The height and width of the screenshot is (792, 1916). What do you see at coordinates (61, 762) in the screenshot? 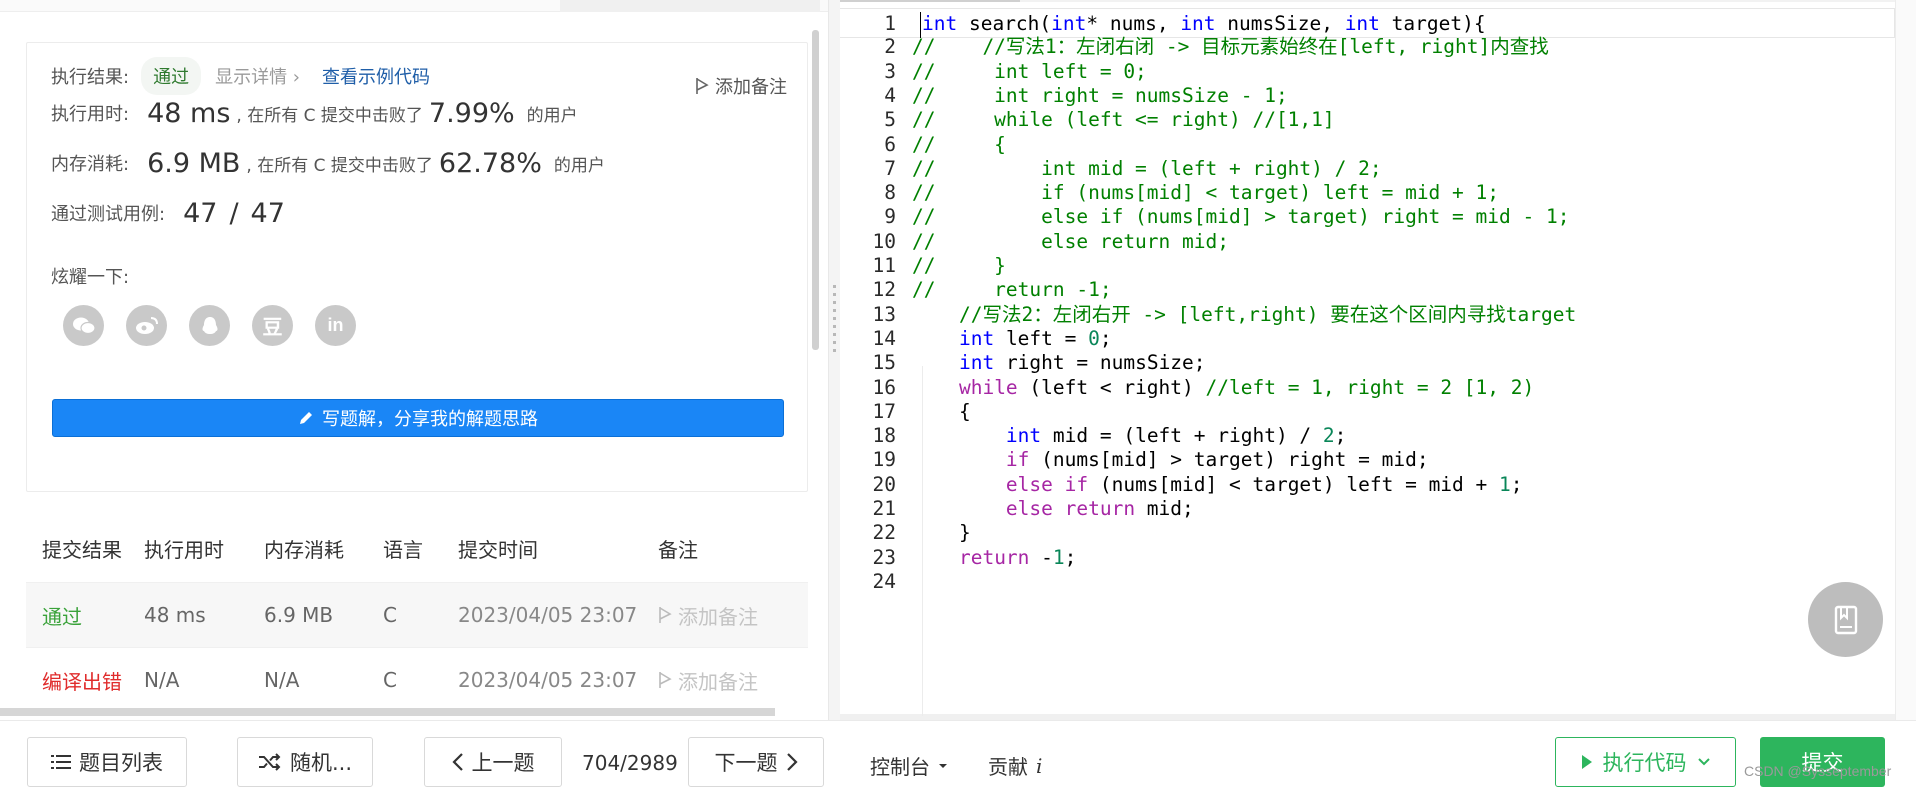
I see `list-icon` at bounding box center [61, 762].